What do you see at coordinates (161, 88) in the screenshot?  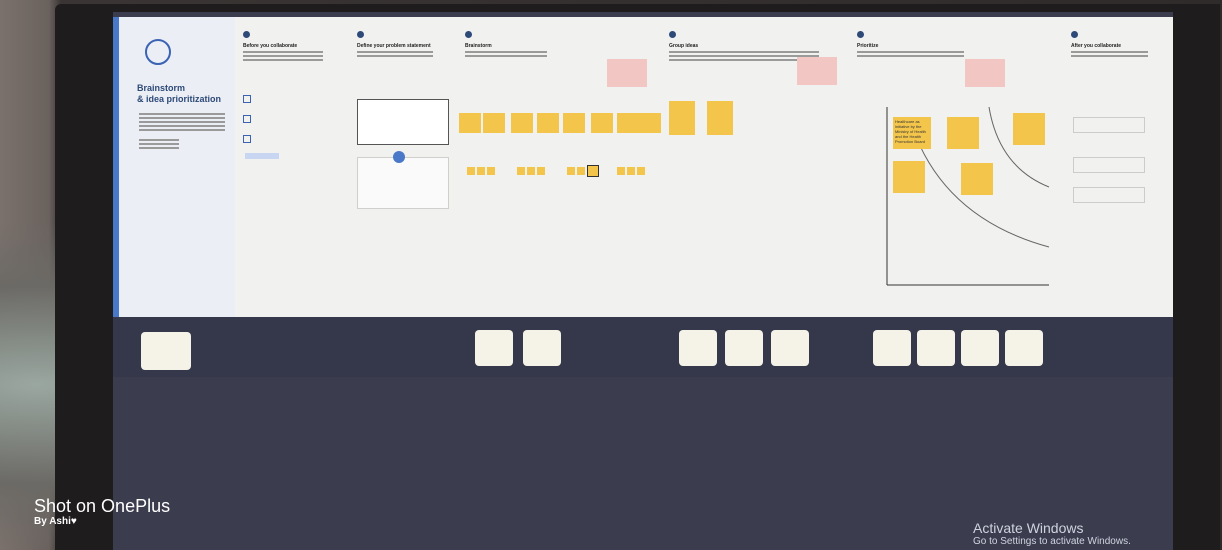 I see `intro-title-line1: Brainstorm` at bounding box center [161, 88].